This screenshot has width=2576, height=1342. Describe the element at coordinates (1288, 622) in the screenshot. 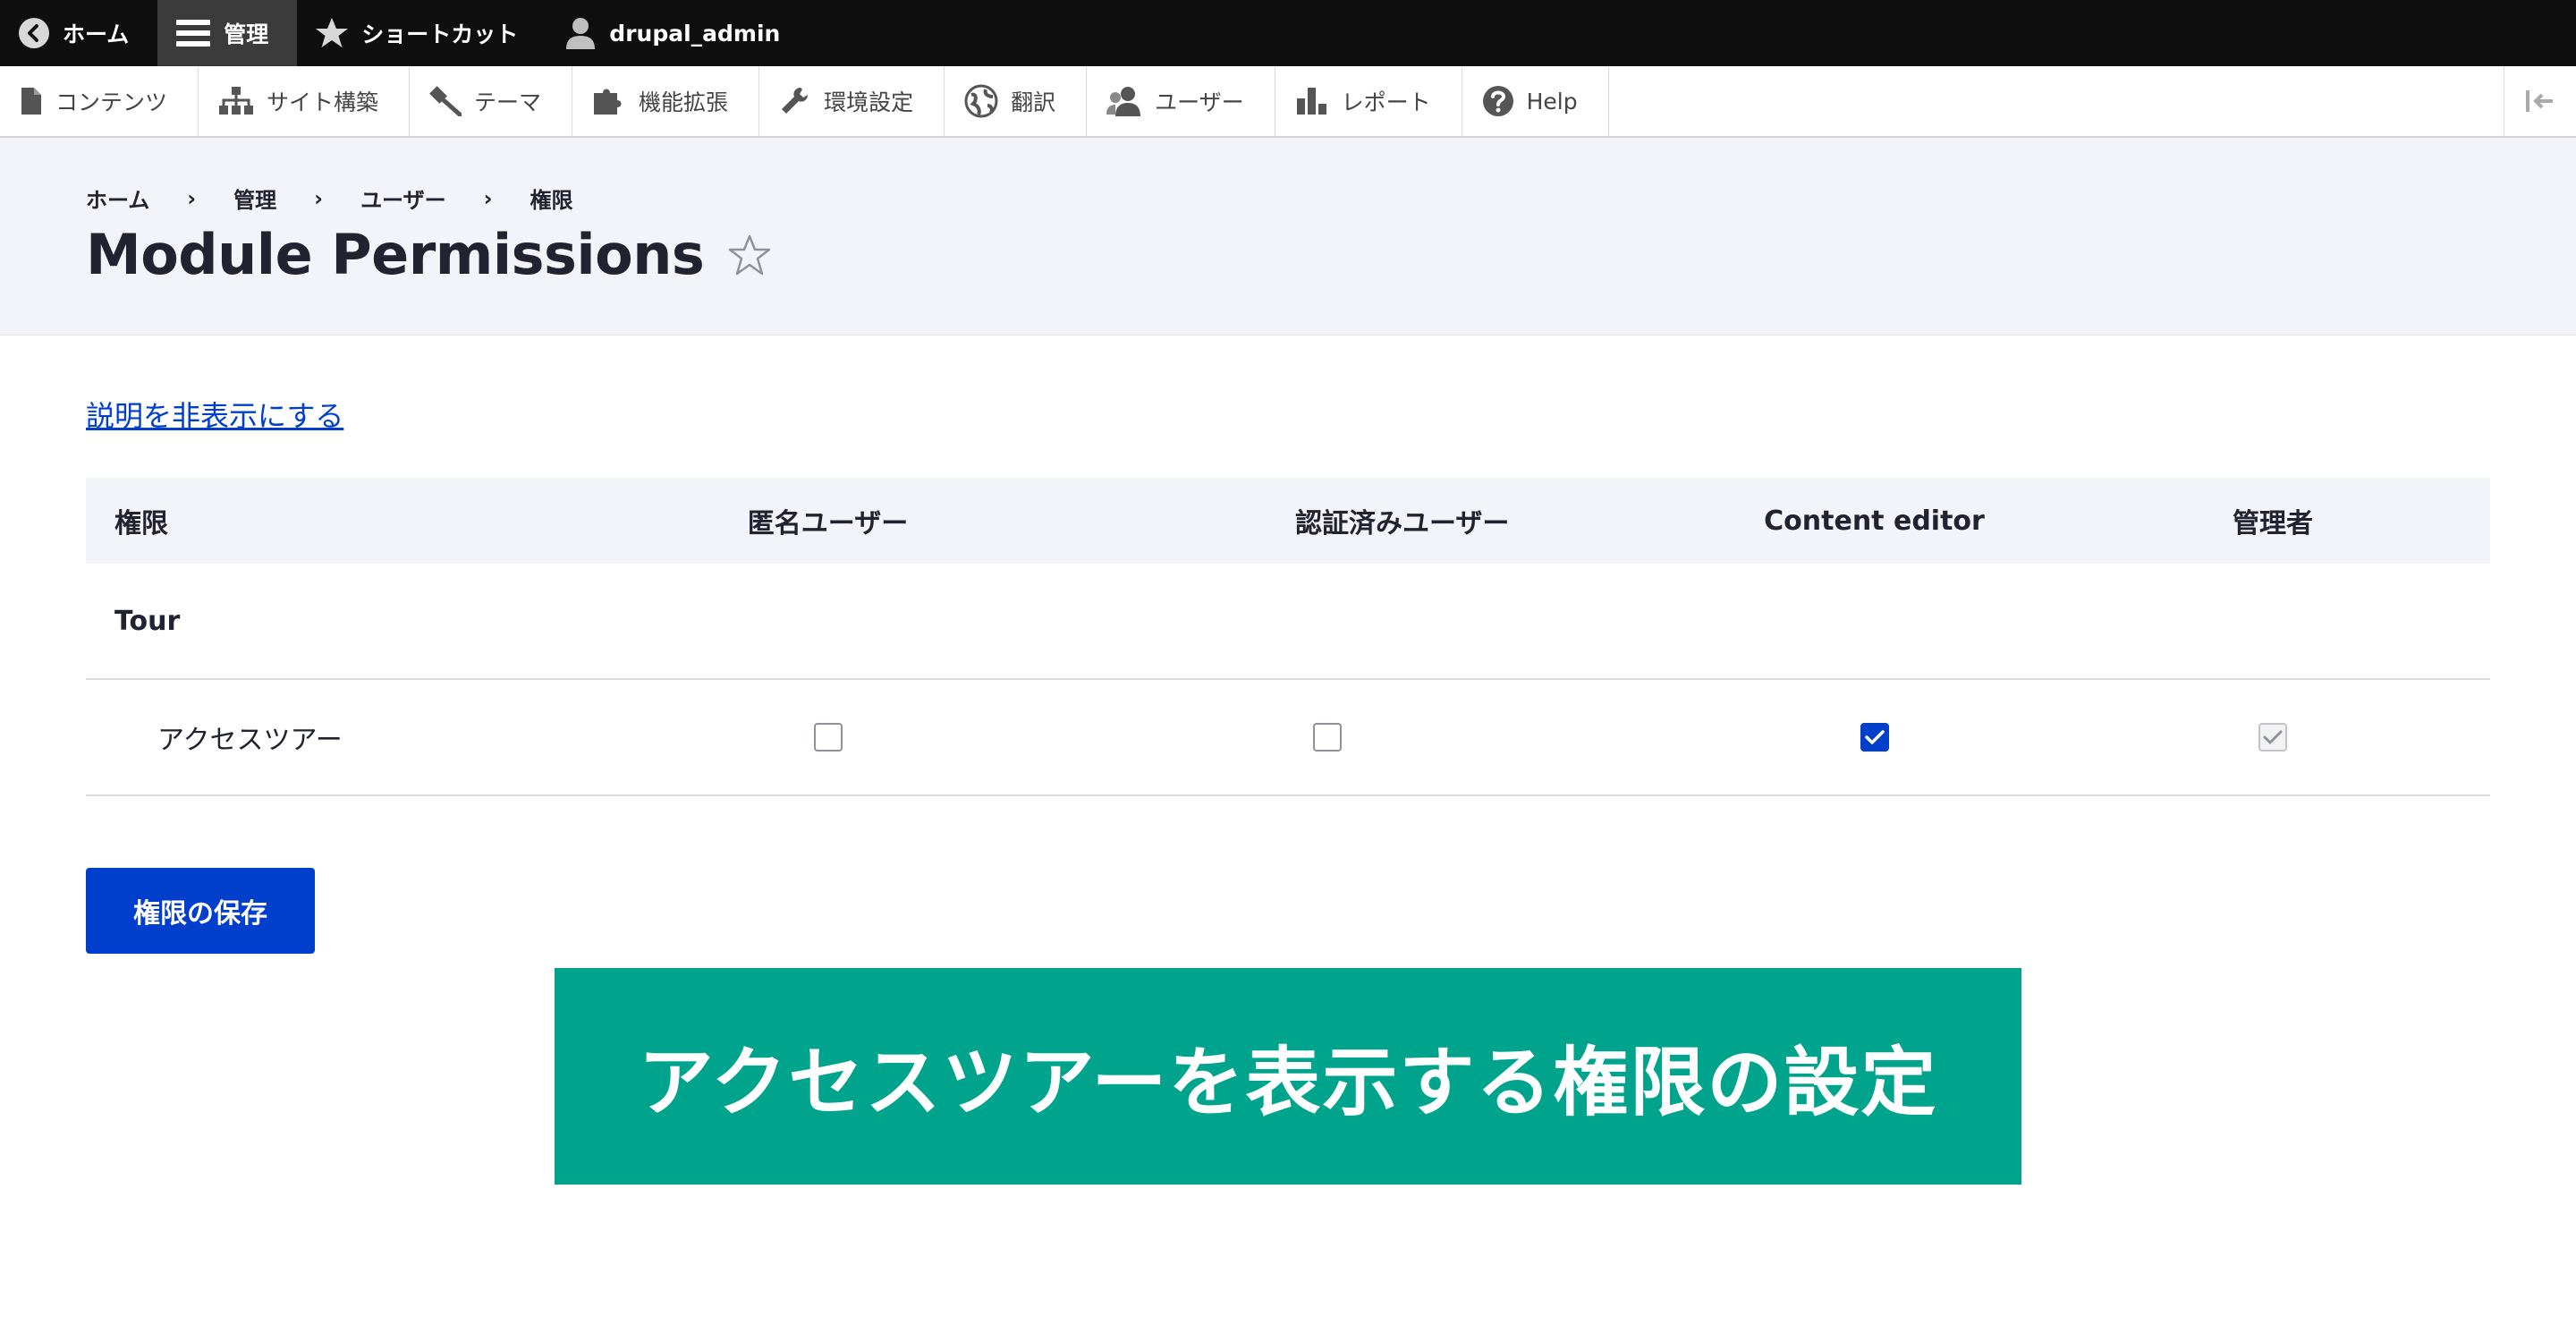

I see `module-group-row: Tour` at that location.